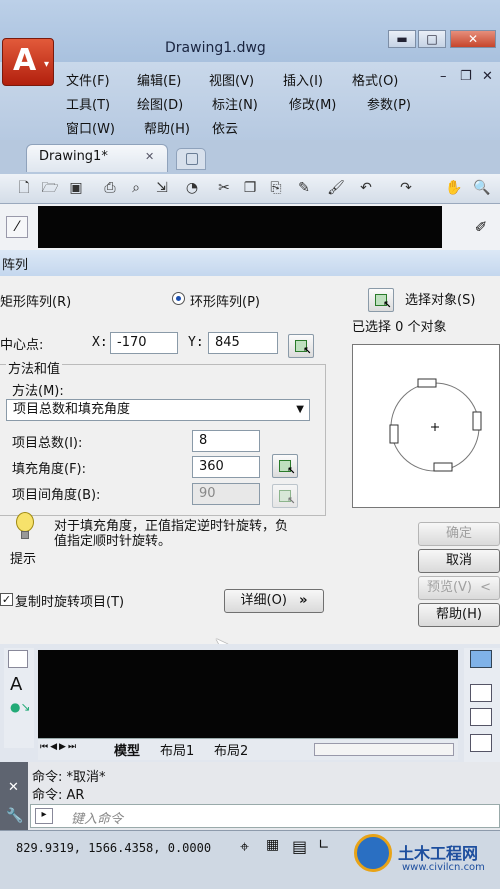 This screenshot has height=889, width=500. Describe the element at coordinates (225, 127) in the screenshot. I see `menu-yiyun: 依云` at that location.